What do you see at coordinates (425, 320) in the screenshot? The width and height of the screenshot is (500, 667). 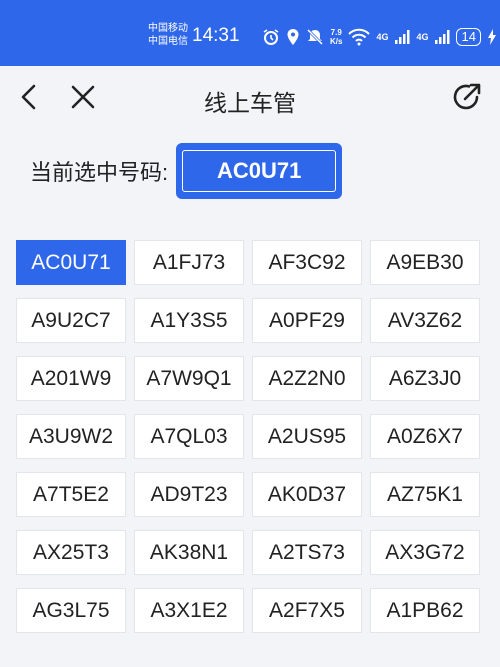 I see `plate-option: AV3Z62` at bounding box center [425, 320].